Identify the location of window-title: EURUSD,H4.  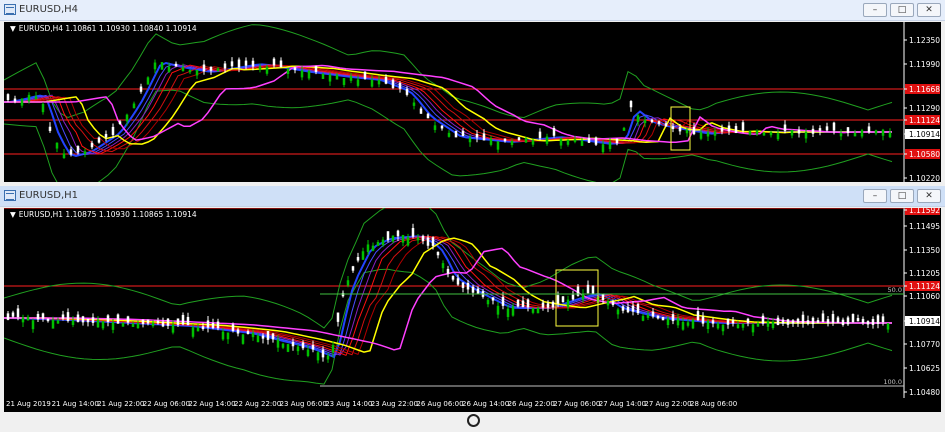
(49, 9).